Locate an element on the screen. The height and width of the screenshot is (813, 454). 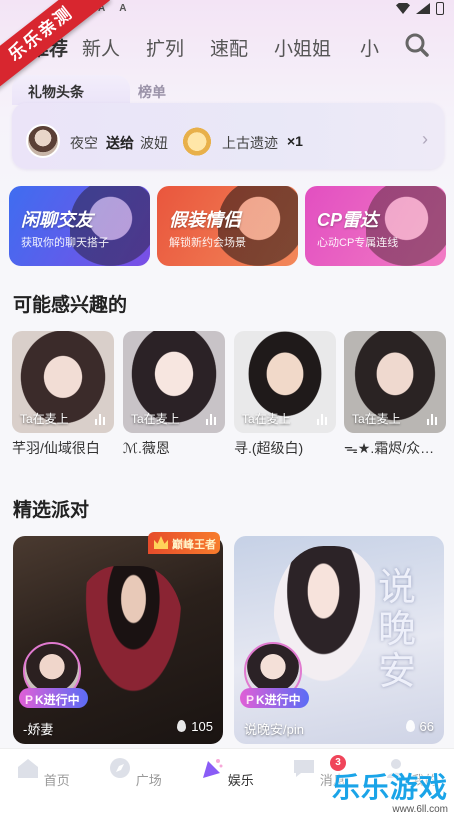
feature-chat-card: 闲聊交友 获取你的聊天搭子 is located at coordinates (79, 226).